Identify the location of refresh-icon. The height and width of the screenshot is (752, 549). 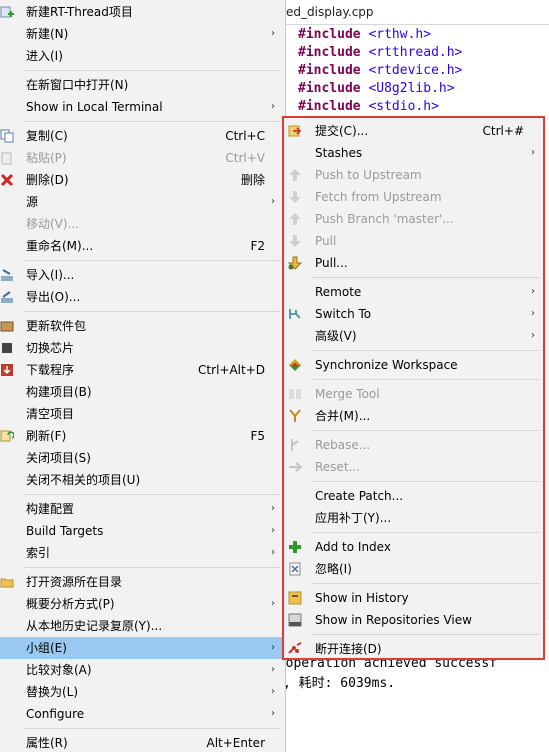
(7, 436).